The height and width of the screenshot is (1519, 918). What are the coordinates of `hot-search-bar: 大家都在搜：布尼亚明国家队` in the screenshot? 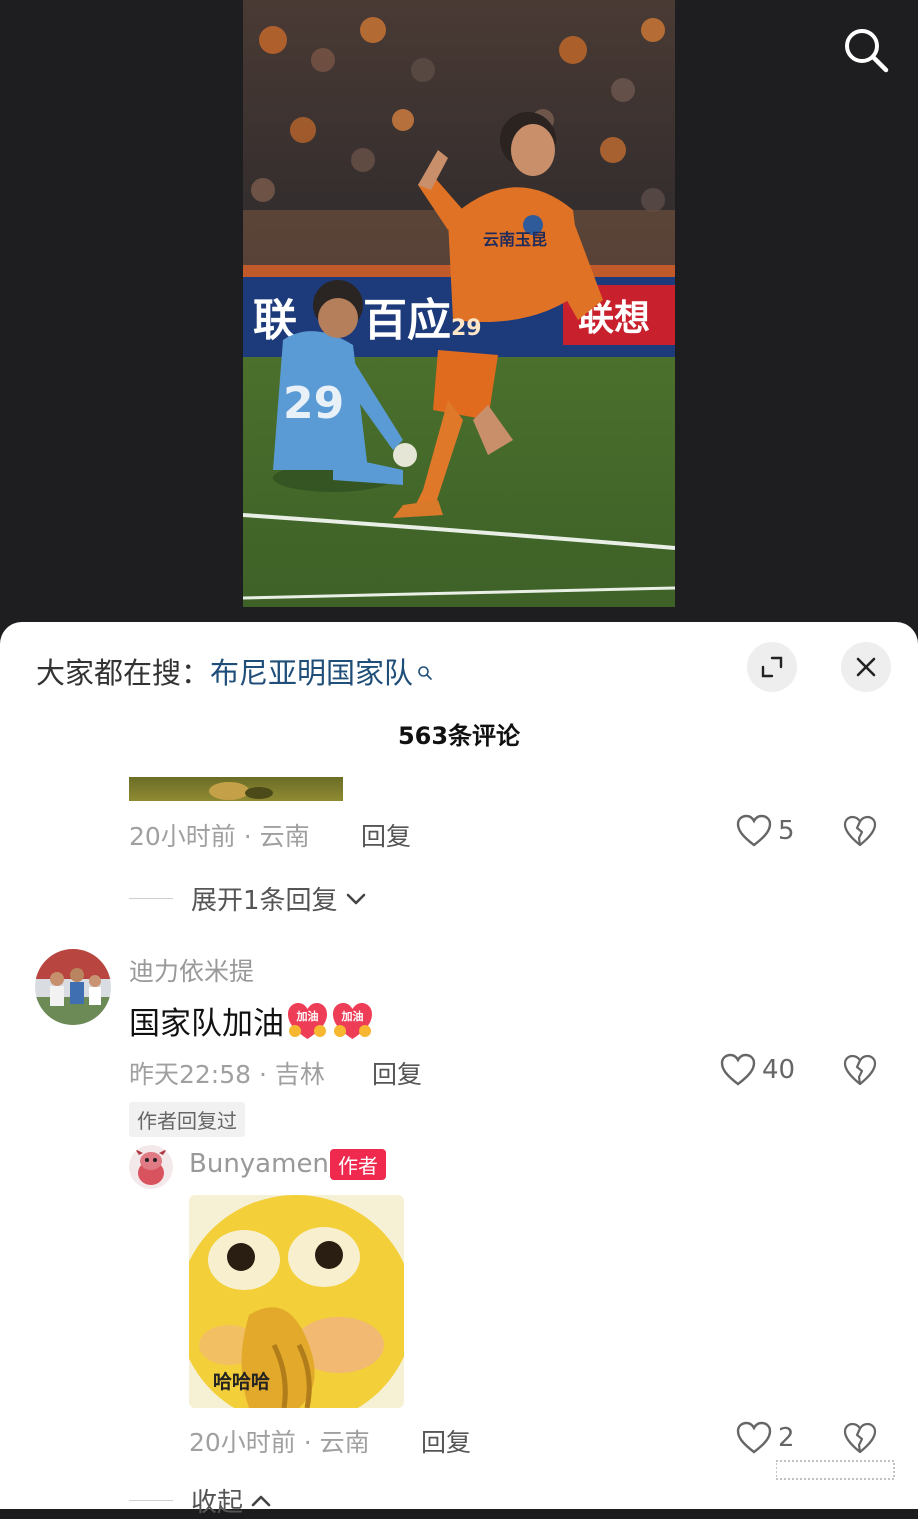 It's located at (234, 671).